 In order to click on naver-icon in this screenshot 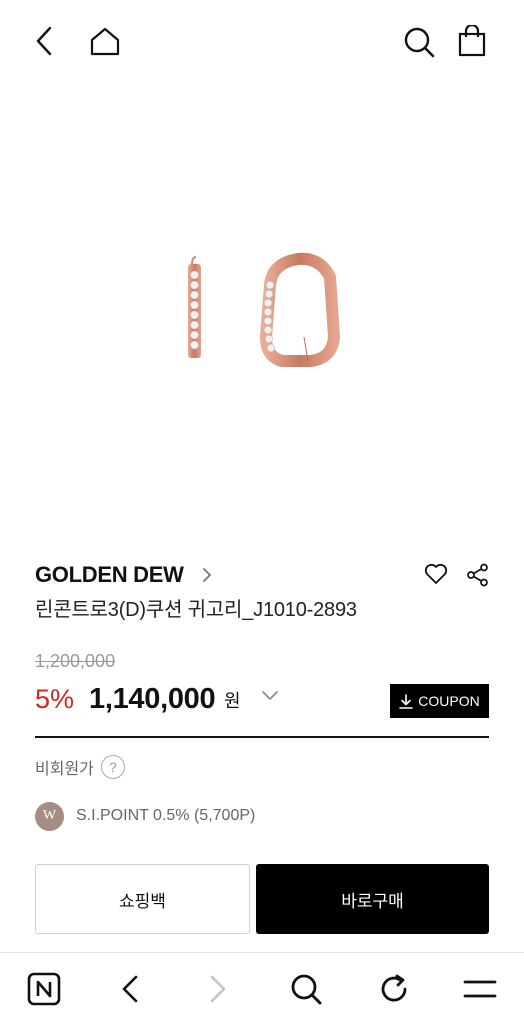, I will do `click(44, 989)`.